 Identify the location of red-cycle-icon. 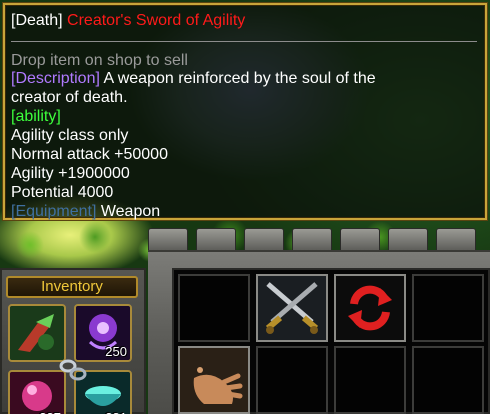
(370, 308).